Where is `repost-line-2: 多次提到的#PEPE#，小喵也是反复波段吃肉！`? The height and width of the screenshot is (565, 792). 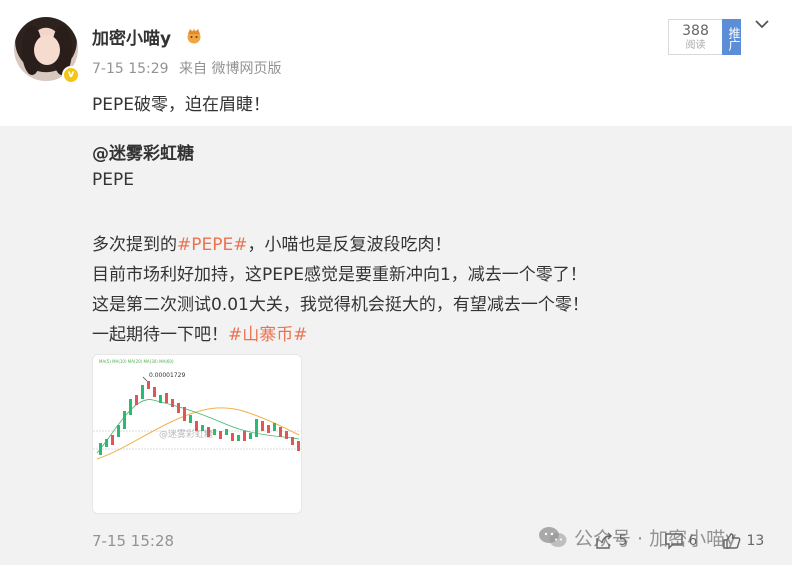
repost-line-2: 多次提到的#PEPE#，小喵也是反复波段吃肉！ is located at coordinates (272, 245).